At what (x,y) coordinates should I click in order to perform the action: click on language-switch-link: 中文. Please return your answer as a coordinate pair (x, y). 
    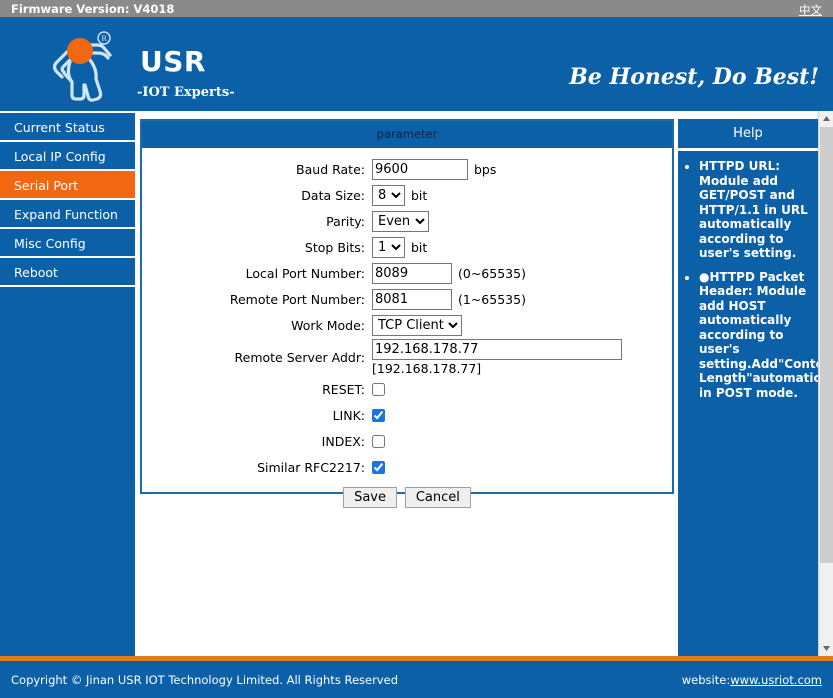
    Looking at the image, I should click on (810, 10).